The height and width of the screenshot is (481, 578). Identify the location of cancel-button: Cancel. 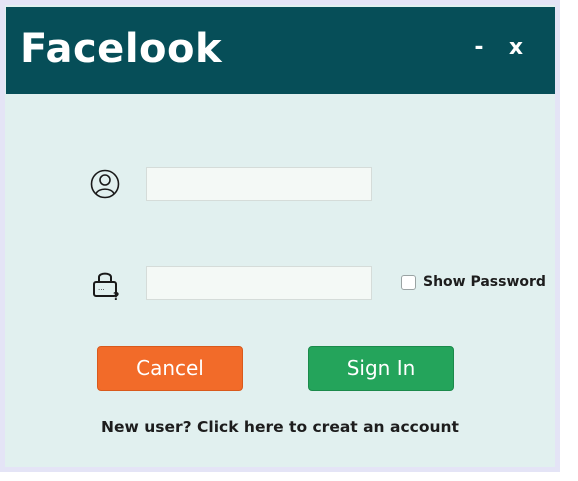
(170, 368).